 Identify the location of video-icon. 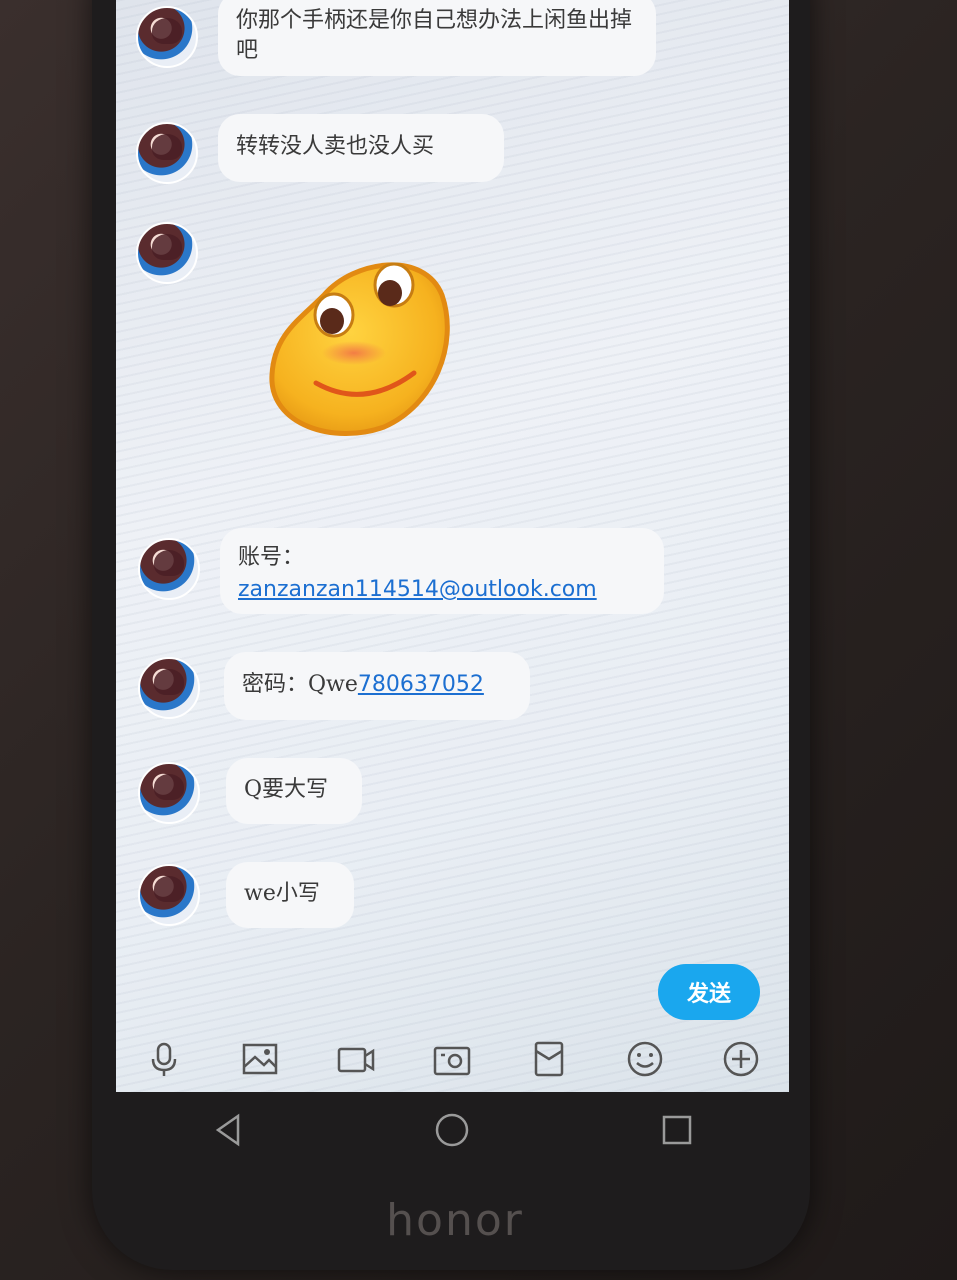
(356, 1059).